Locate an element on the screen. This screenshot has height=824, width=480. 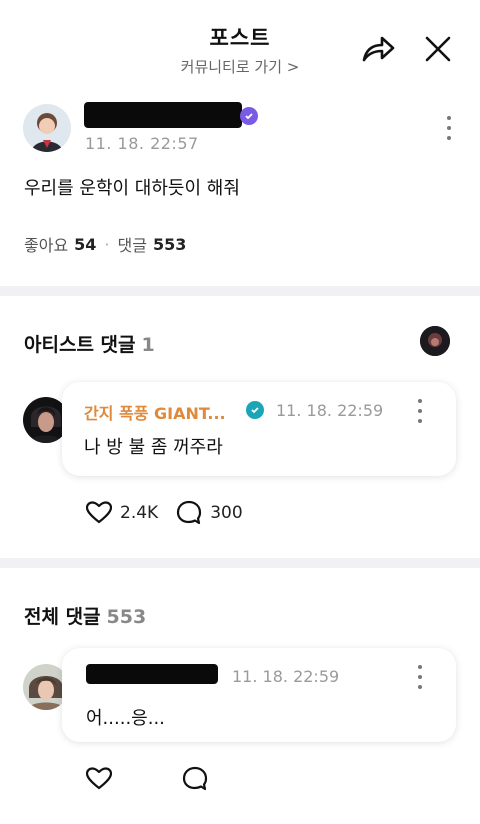
close-button is located at coordinates (438, 49).